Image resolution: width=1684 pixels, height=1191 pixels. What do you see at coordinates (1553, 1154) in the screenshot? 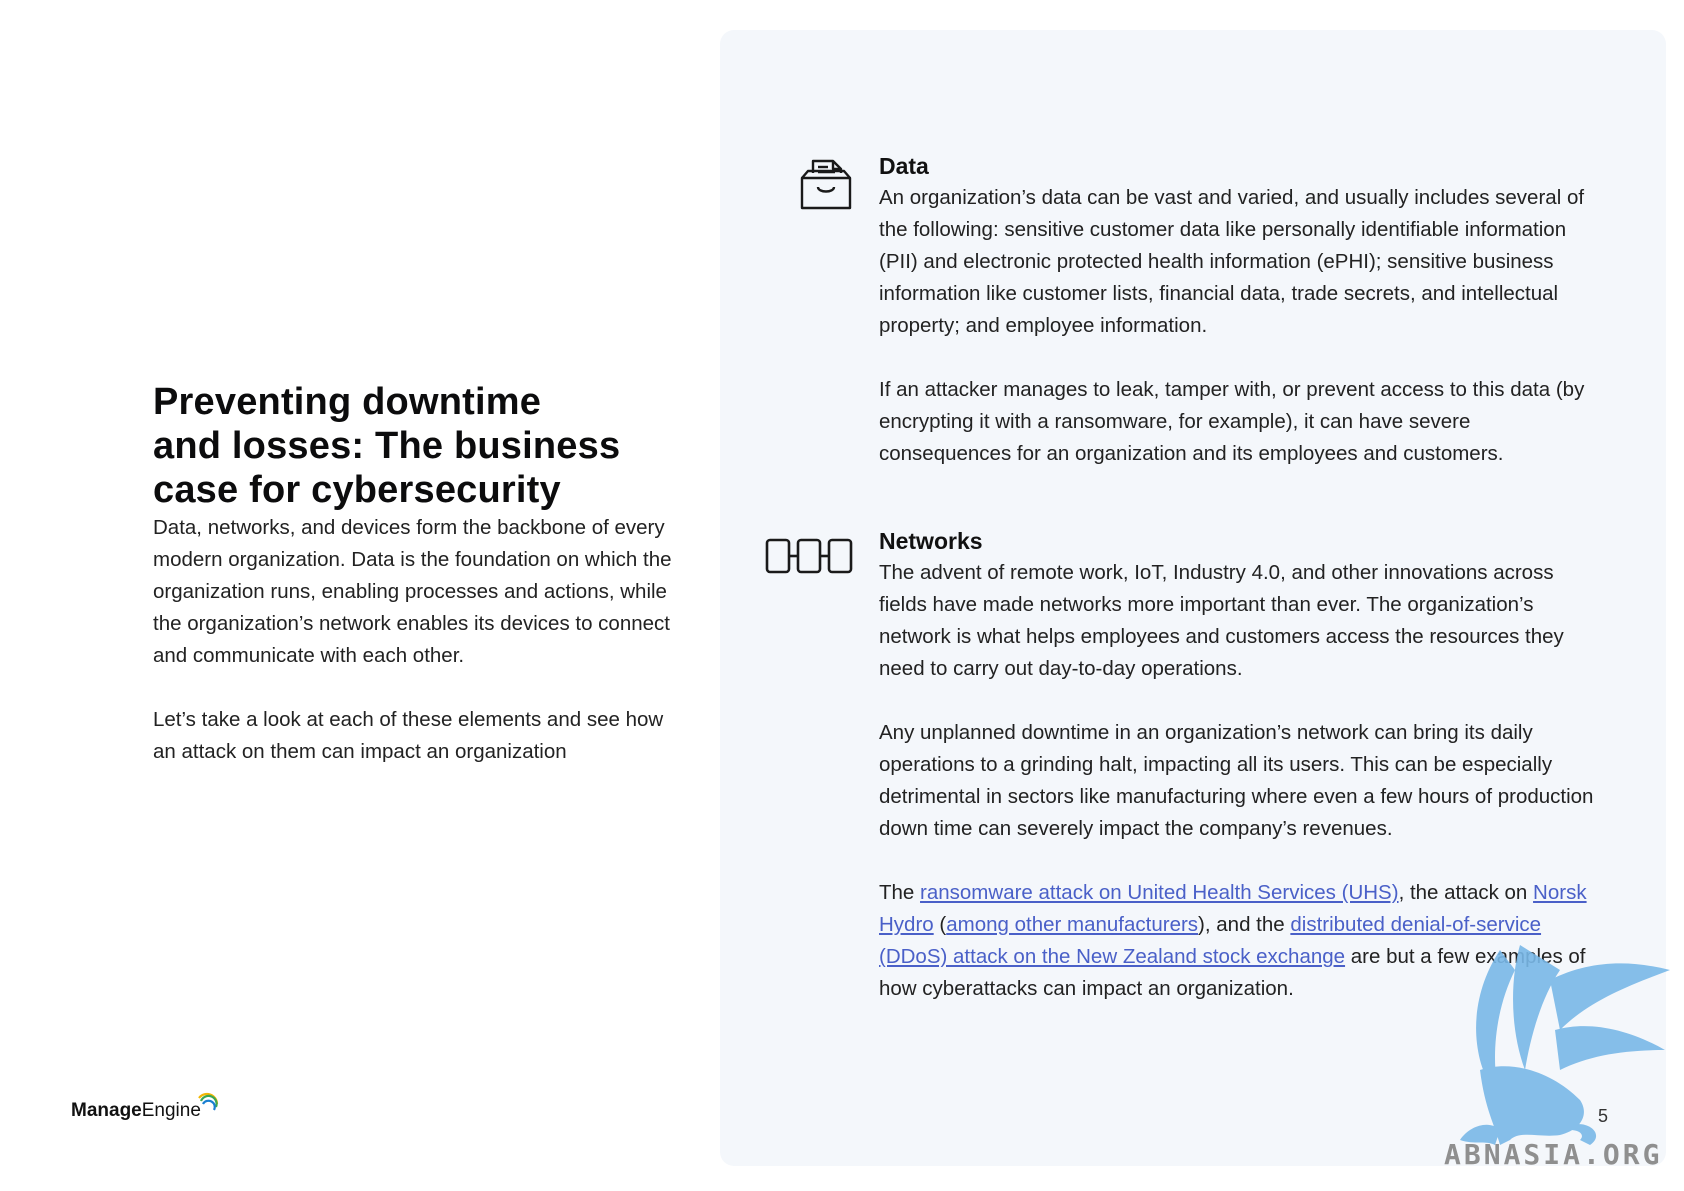
I see `watermark-text: ABNASIA.ORG` at bounding box center [1553, 1154].